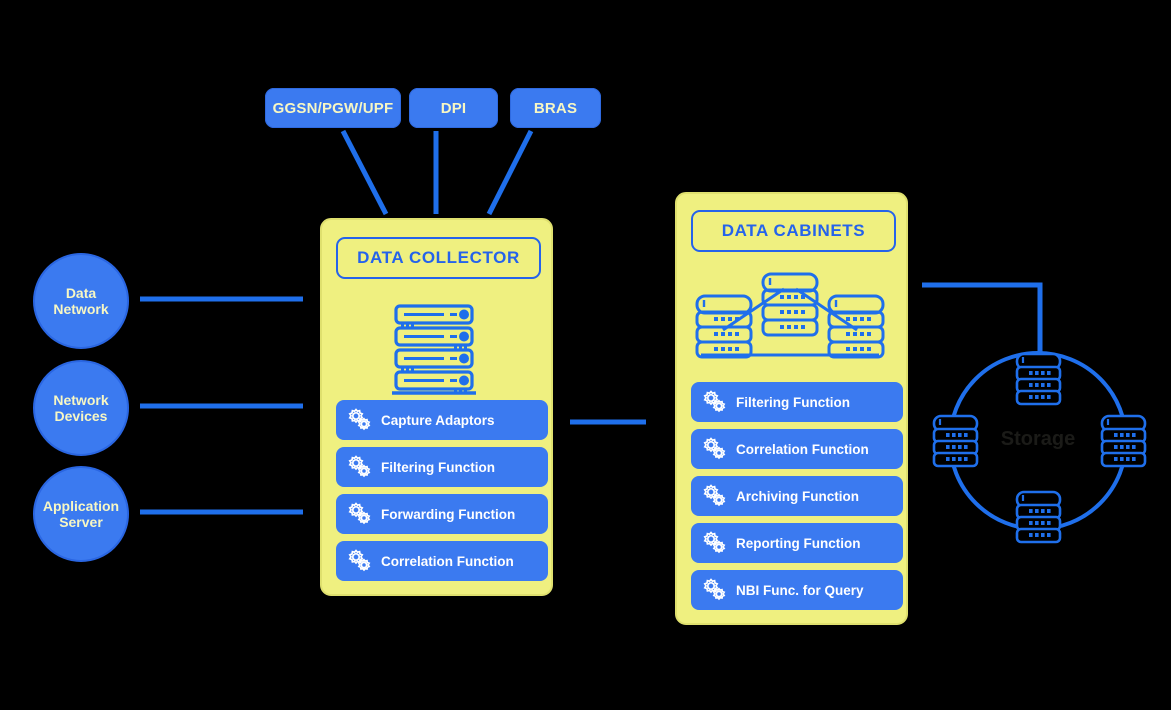 The width and height of the screenshot is (1171, 710). I want to click on collector-function-row-2: Filtering Function, so click(442, 467).